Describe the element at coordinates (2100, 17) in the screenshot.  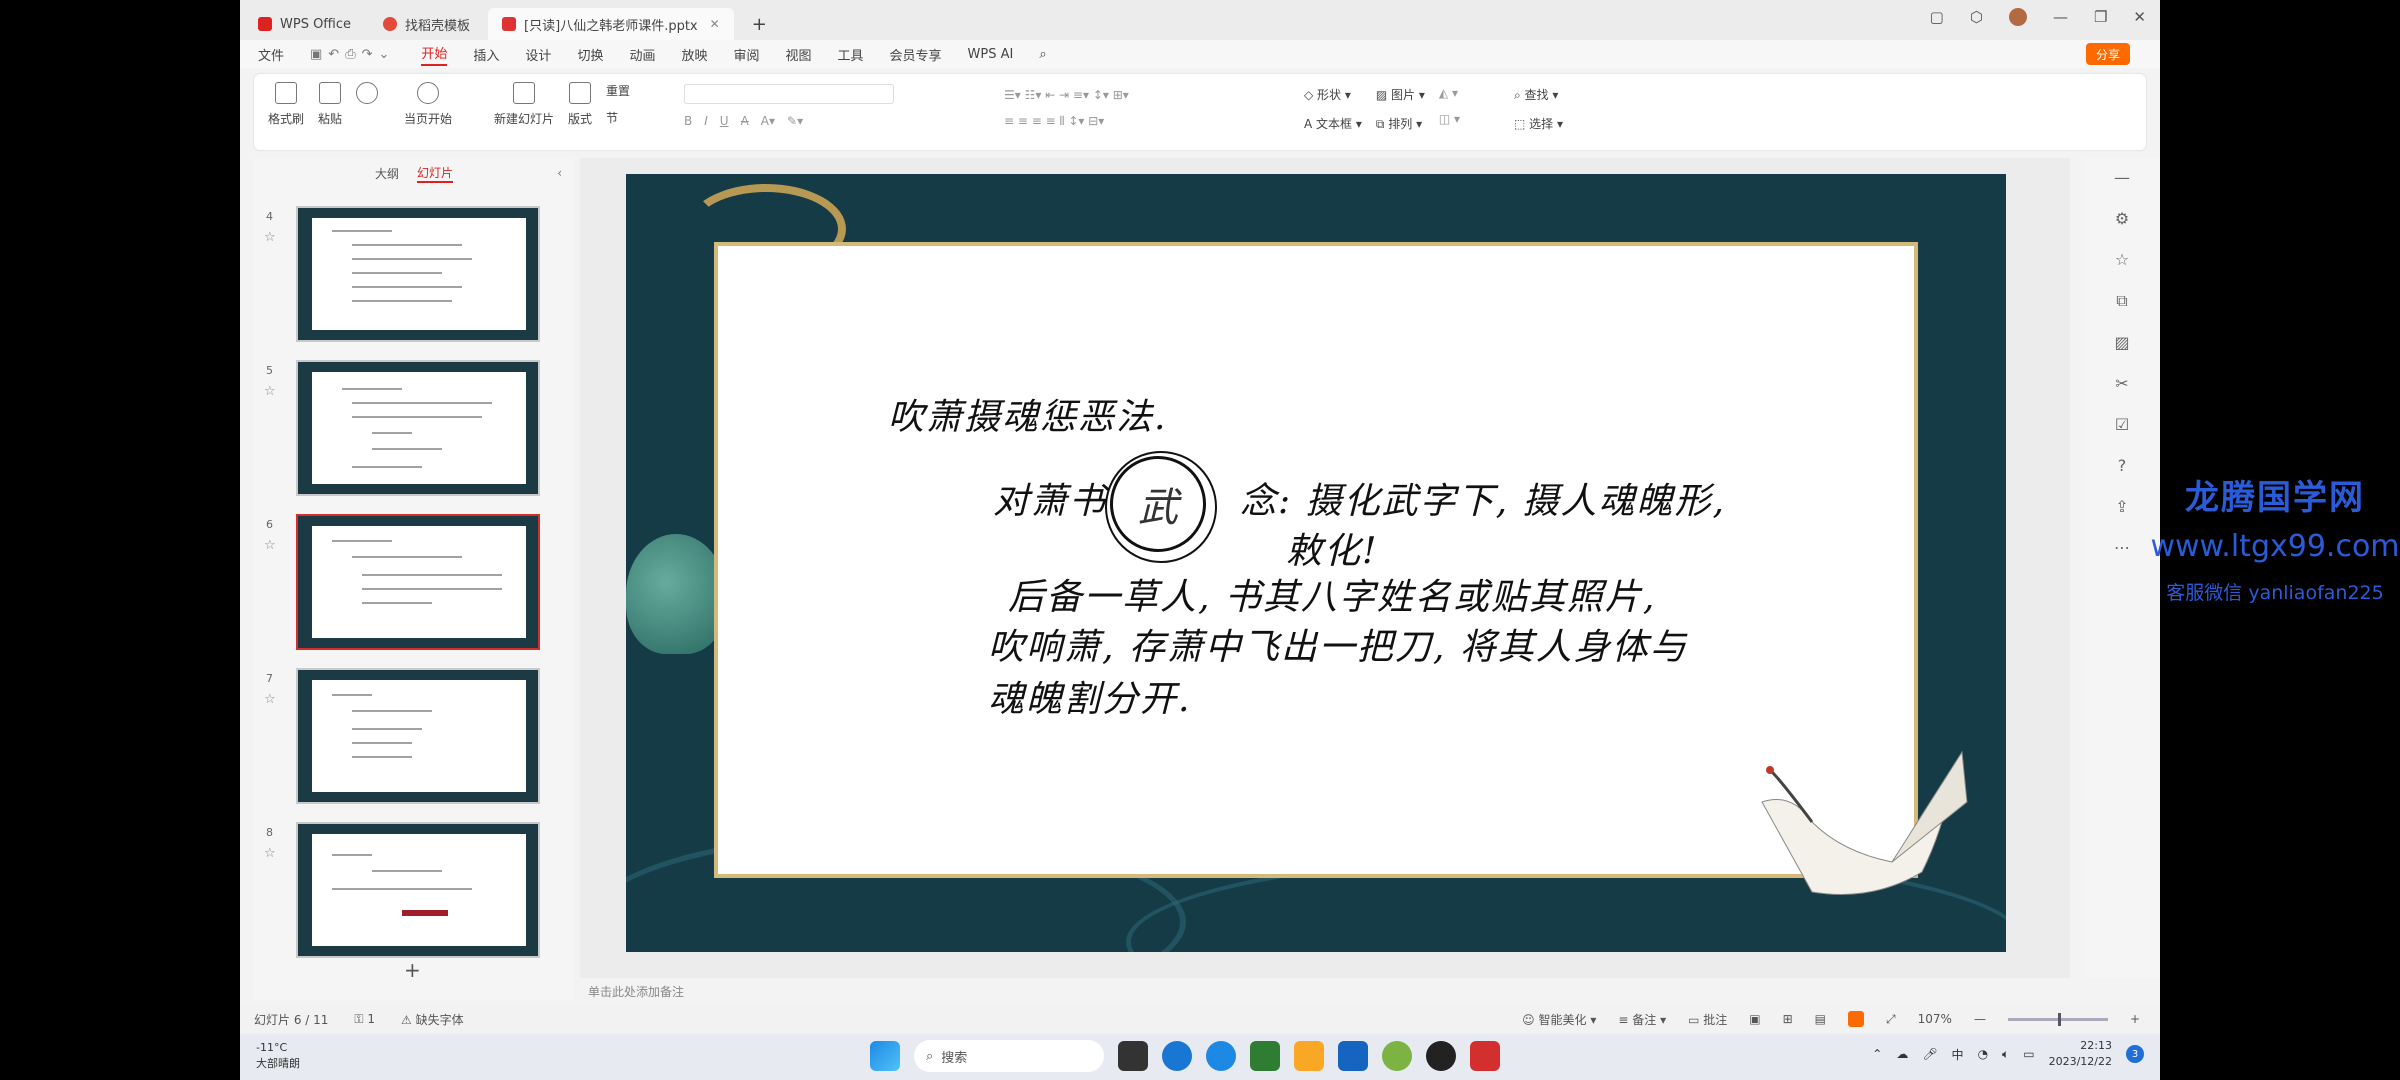
I see `restore-icon: ❐` at that location.